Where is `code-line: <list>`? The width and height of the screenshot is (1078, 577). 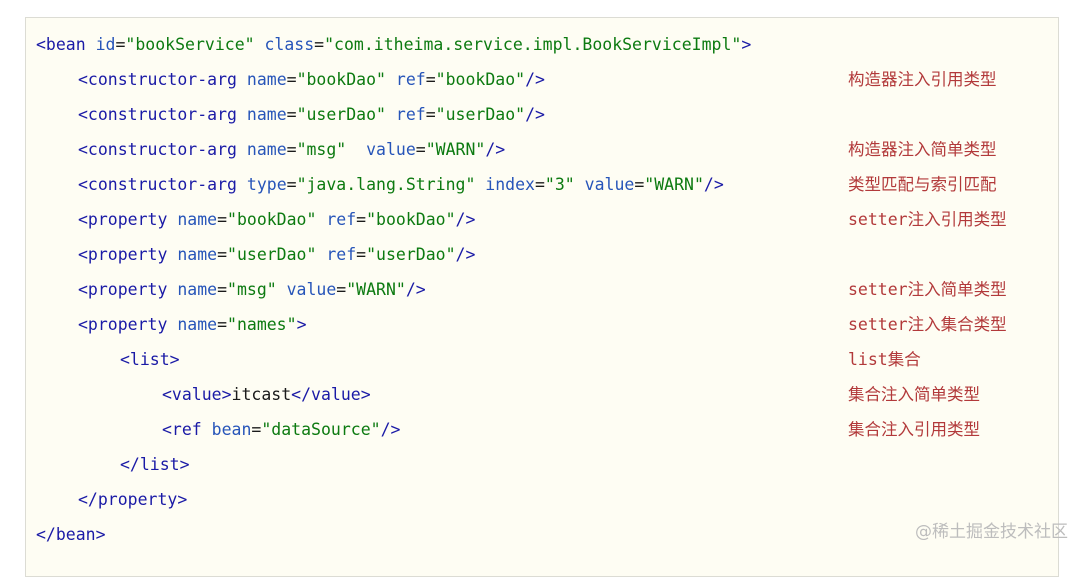 code-line: <list> is located at coordinates (108, 360).